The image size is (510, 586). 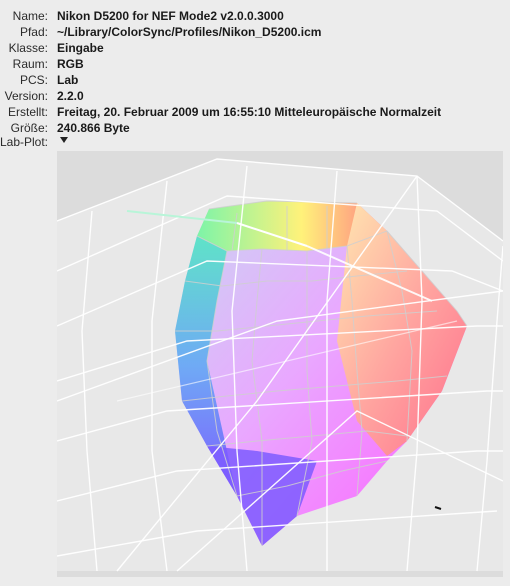 What do you see at coordinates (64, 140) in the screenshot?
I see `disclosure-triangle-down-icon` at bounding box center [64, 140].